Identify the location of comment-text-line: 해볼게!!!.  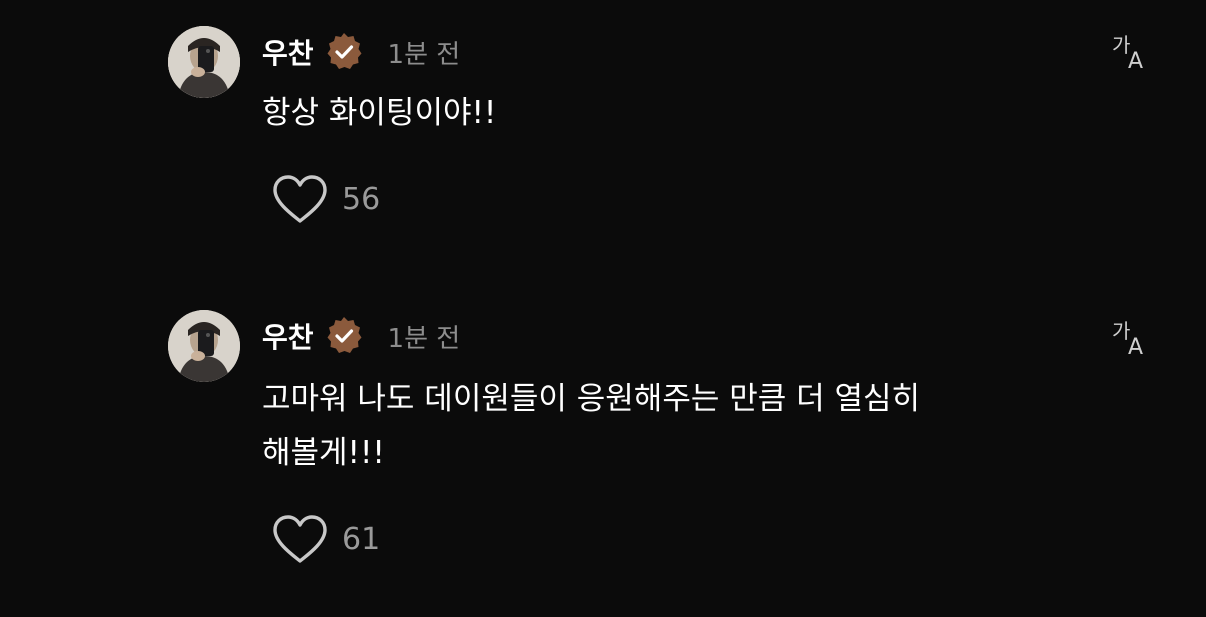
(323, 453).